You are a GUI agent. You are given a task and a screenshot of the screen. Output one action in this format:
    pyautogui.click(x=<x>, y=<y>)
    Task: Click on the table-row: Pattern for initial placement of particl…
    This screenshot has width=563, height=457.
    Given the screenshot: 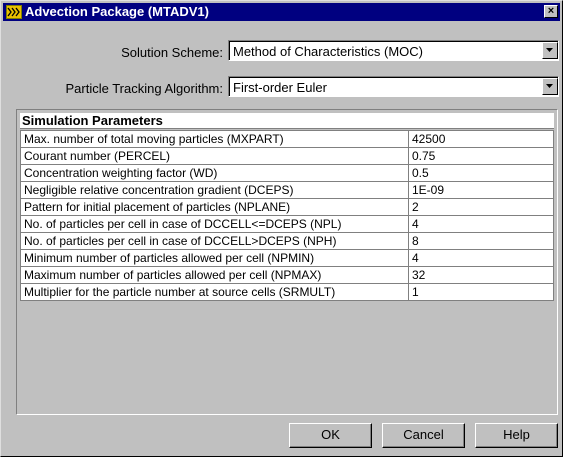 What is the action you would take?
    pyautogui.click(x=287, y=207)
    